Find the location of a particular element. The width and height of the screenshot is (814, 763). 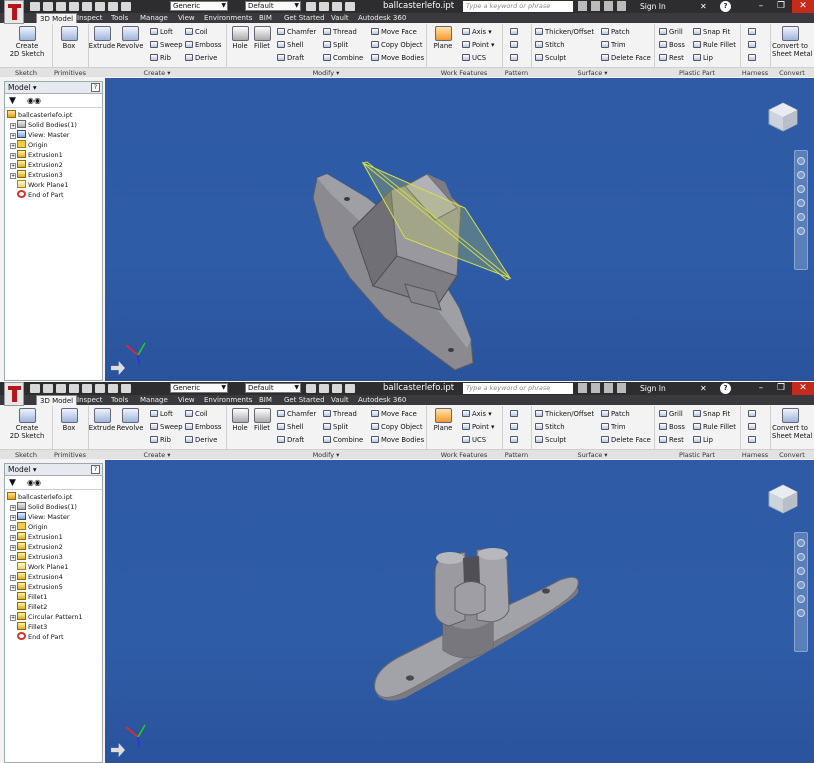

rect-pattern-button is located at coordinates (515, 32).